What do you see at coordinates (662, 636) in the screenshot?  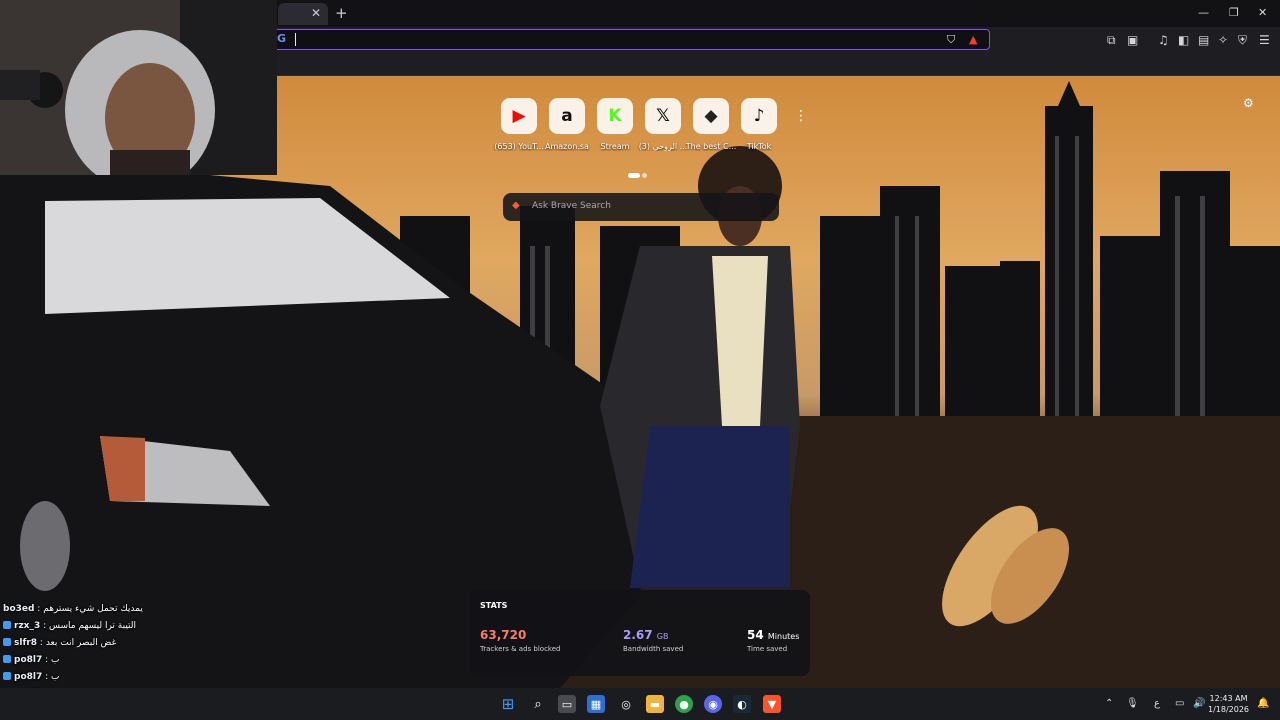 I see `bandwidth-unit: GB` at bounding box center [662, 636].